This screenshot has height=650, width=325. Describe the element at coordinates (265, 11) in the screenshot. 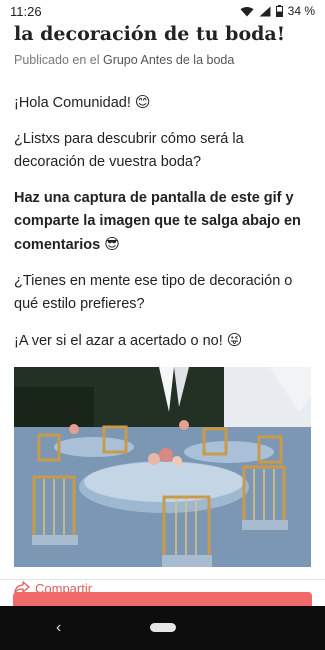

I see `signal-icon` at that location.